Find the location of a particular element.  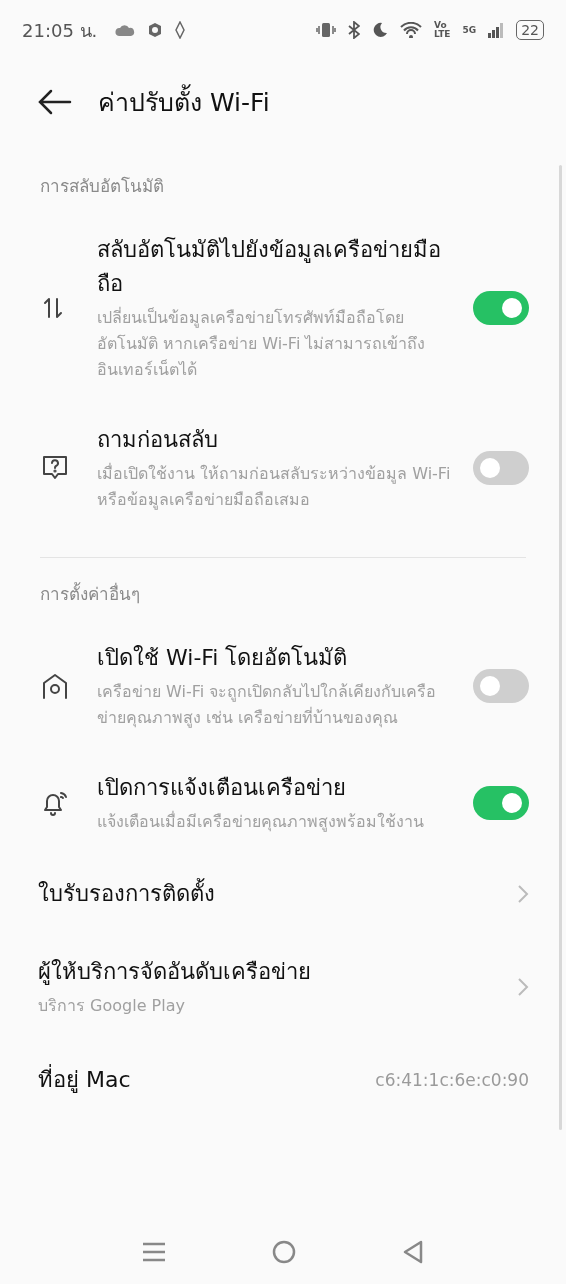

diamond-icon is located at coordinates (180, 30).